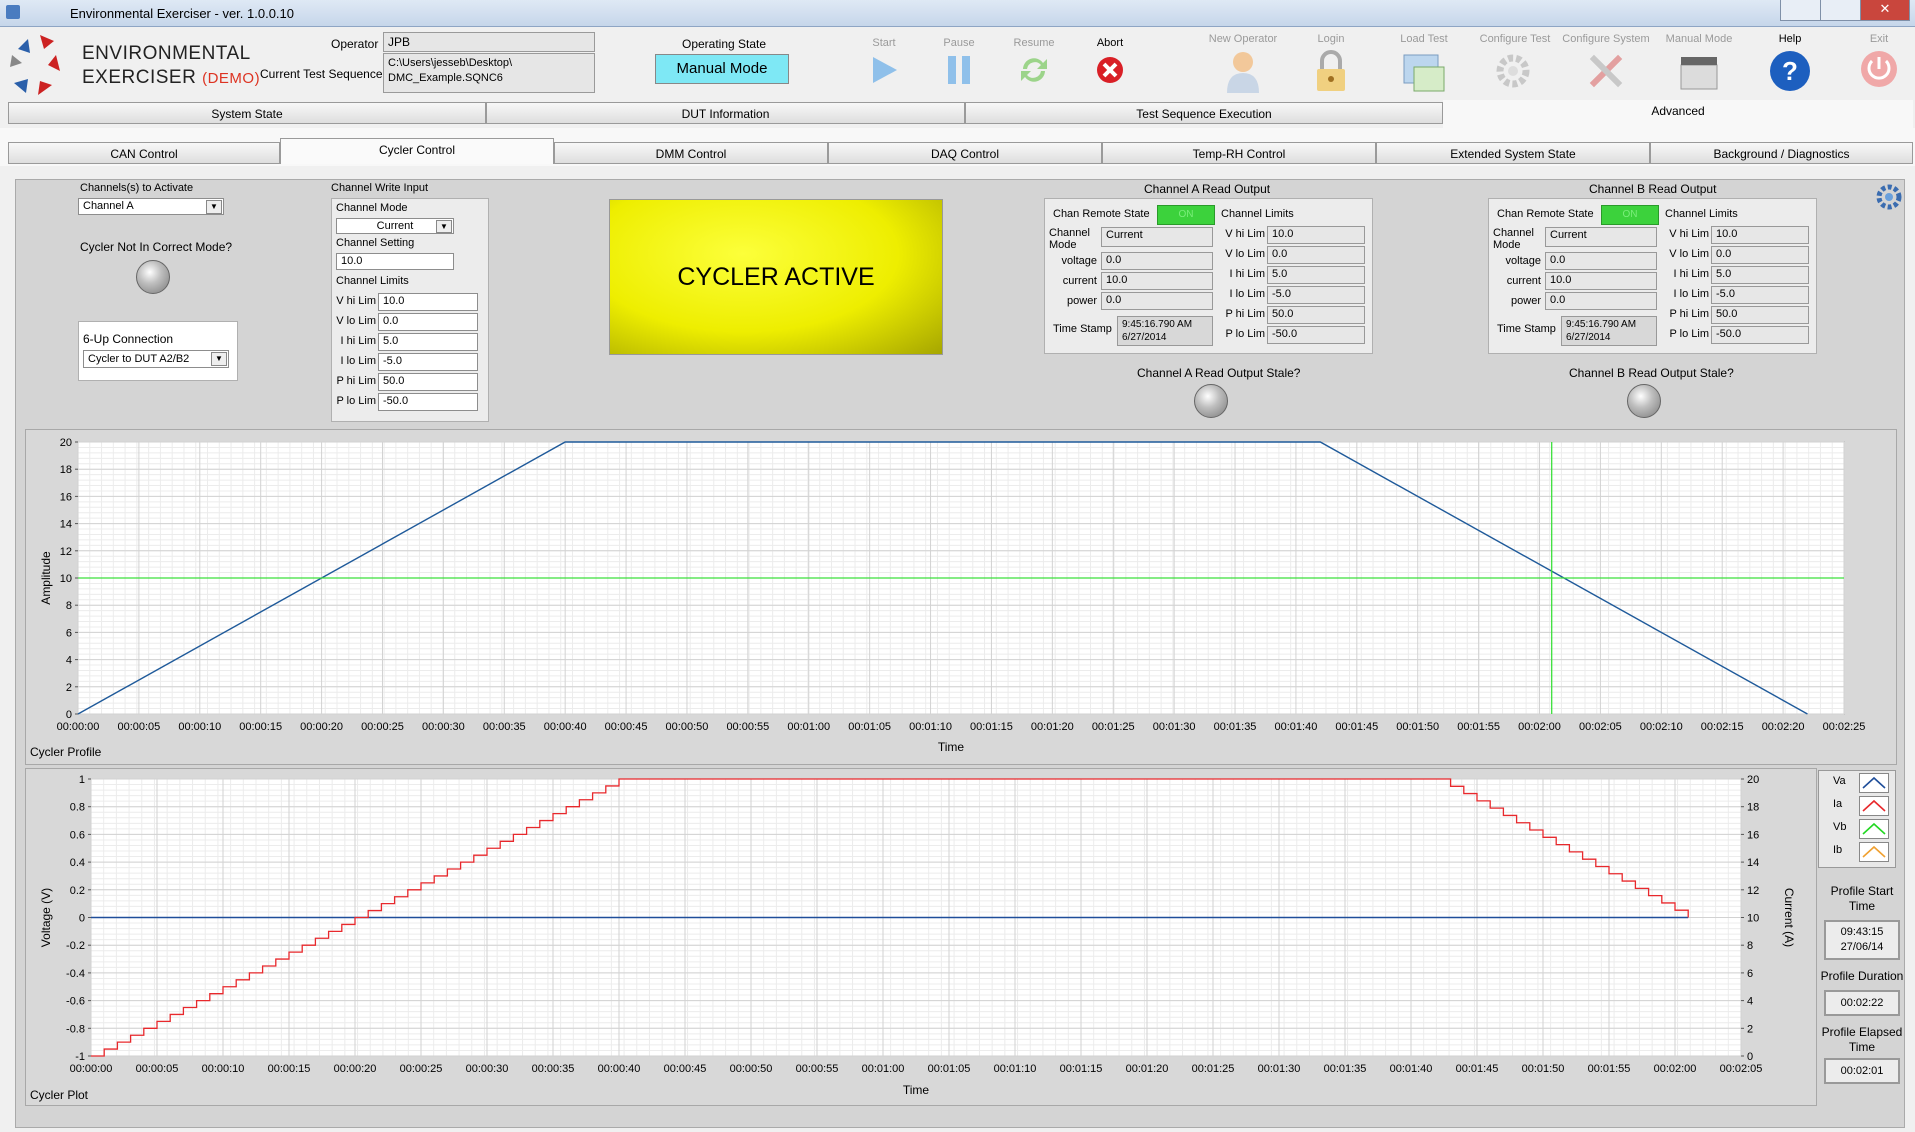 The width and height of the screenshot is (1915, 1132). What do you see at coordinates (725, 113) in the screenshot?
I see `tab-dut-information: DUT Information` at bounding box center [725, 113].